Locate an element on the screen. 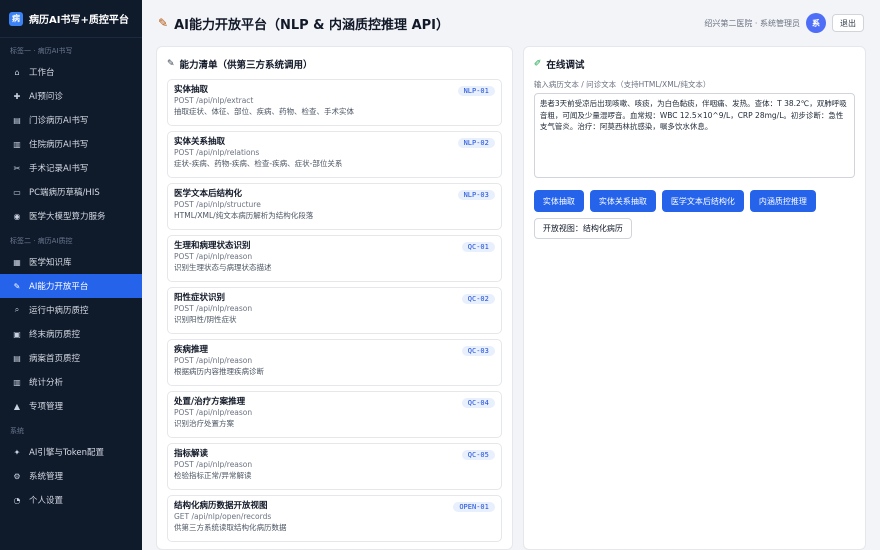 This screenshot has height=550, width=880. outpatient-icon: ▤ is located at coordinates (17, 120).